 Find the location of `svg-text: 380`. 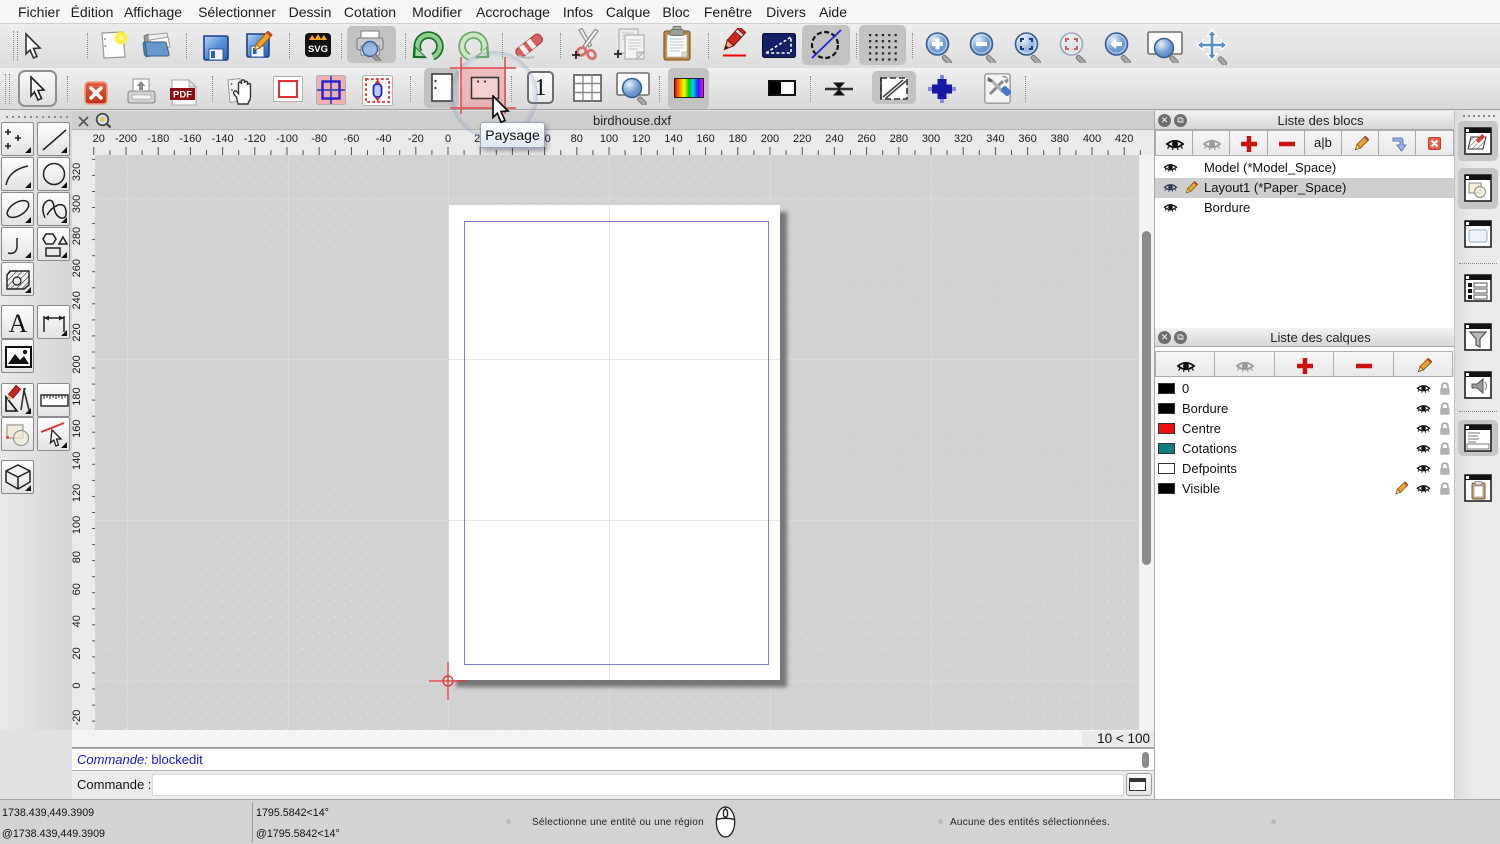

svg-text: 380 is located at coordinates (1060, 139).